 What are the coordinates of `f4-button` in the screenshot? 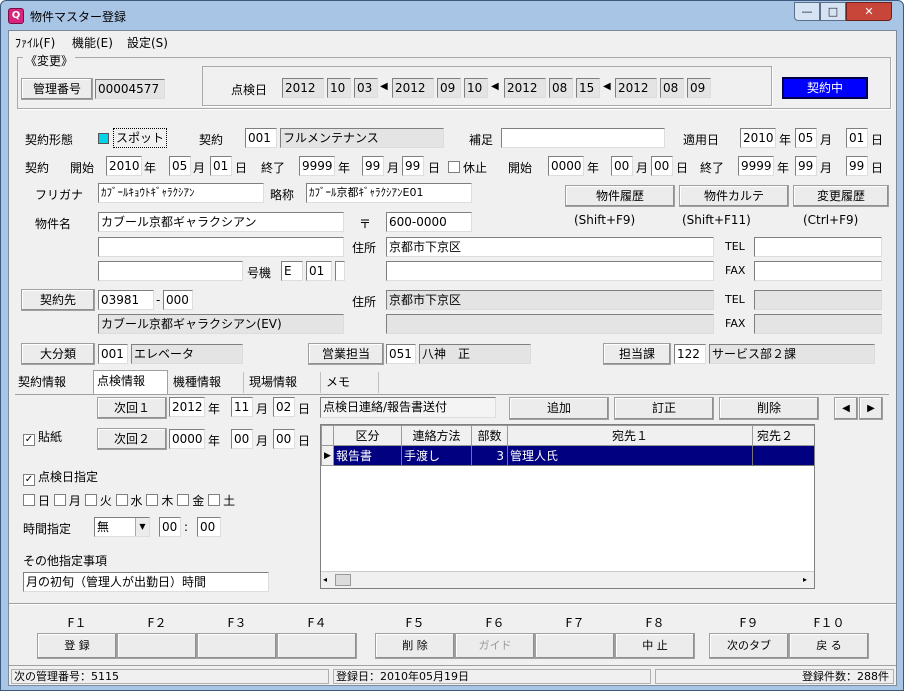 It's located at (317, 646).